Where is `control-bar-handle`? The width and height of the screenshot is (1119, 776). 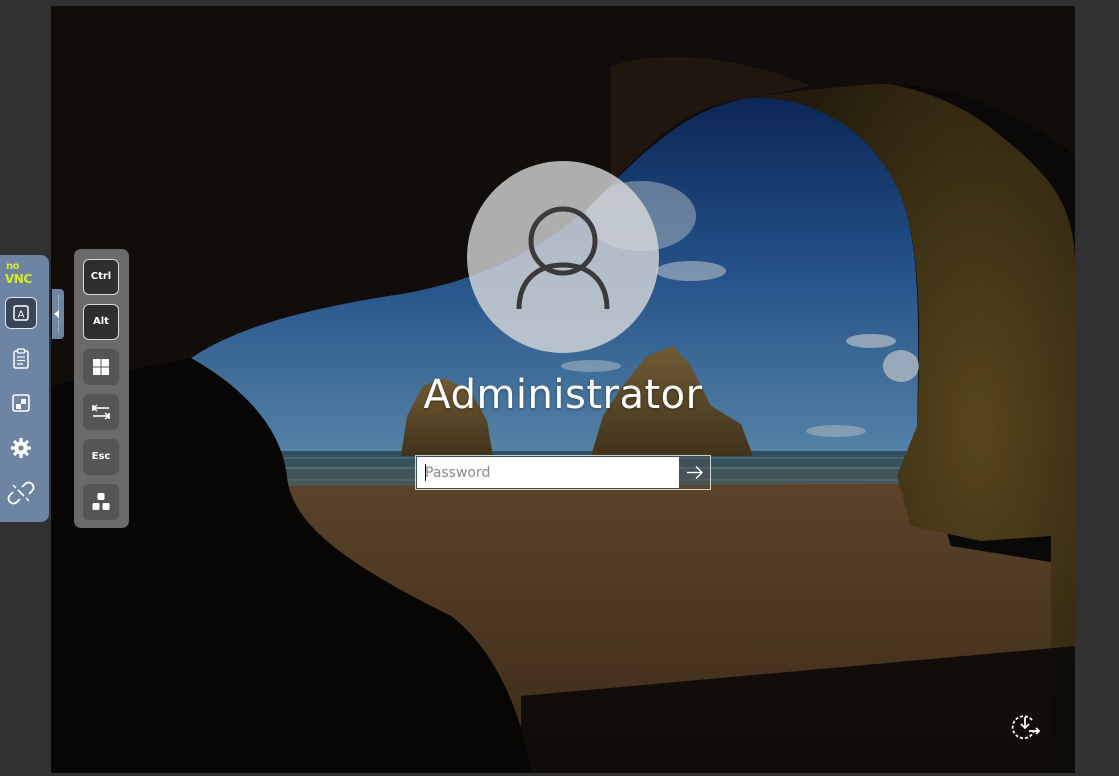 control-bar-handle is located at coordinates (58, 314).